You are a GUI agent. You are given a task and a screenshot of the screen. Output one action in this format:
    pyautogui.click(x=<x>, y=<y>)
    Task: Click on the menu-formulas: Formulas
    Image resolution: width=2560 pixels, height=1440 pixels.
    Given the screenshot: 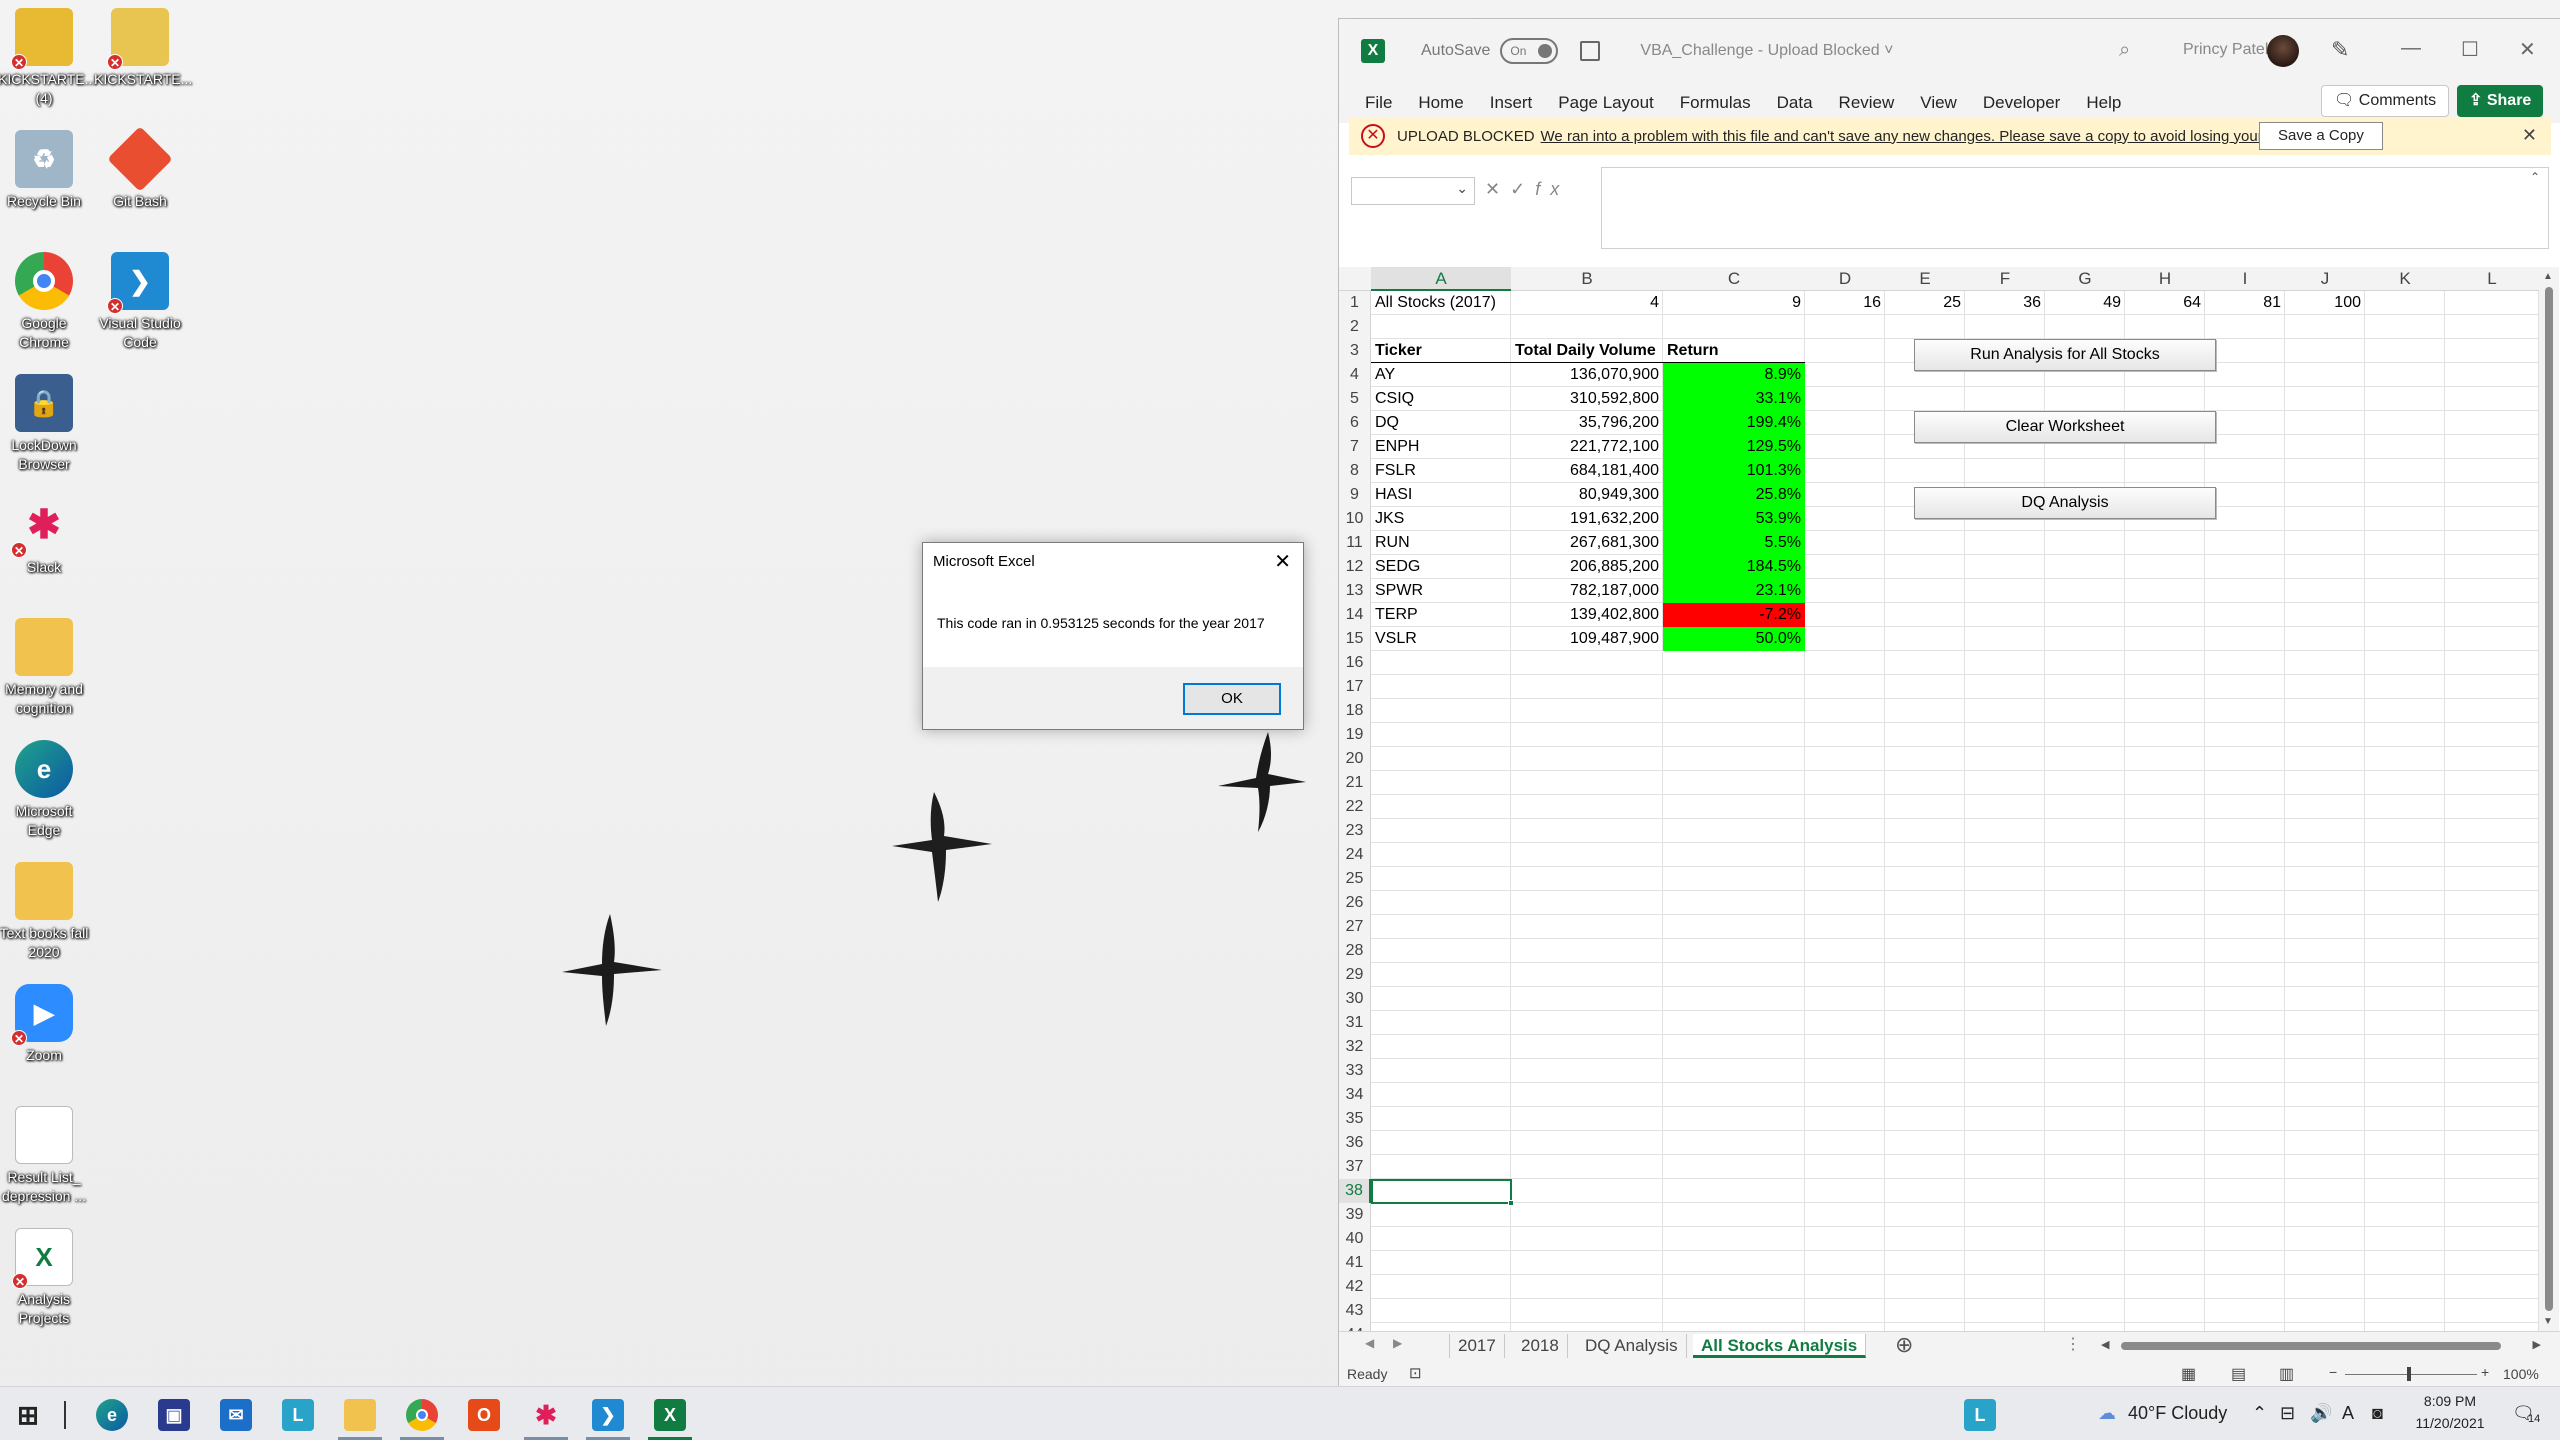 What is the action you would take?
    pyautogui.click(x=1715, y=103)
    